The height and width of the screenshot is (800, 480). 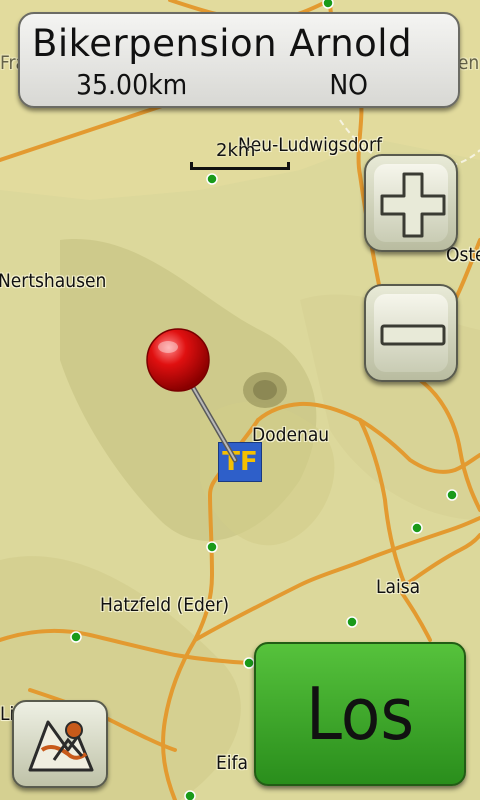 What do you see at coordinates (222, 43) in the screenshot?
I see `destination-title: Bikerpension Arnold` at bounding box center [222, 43].